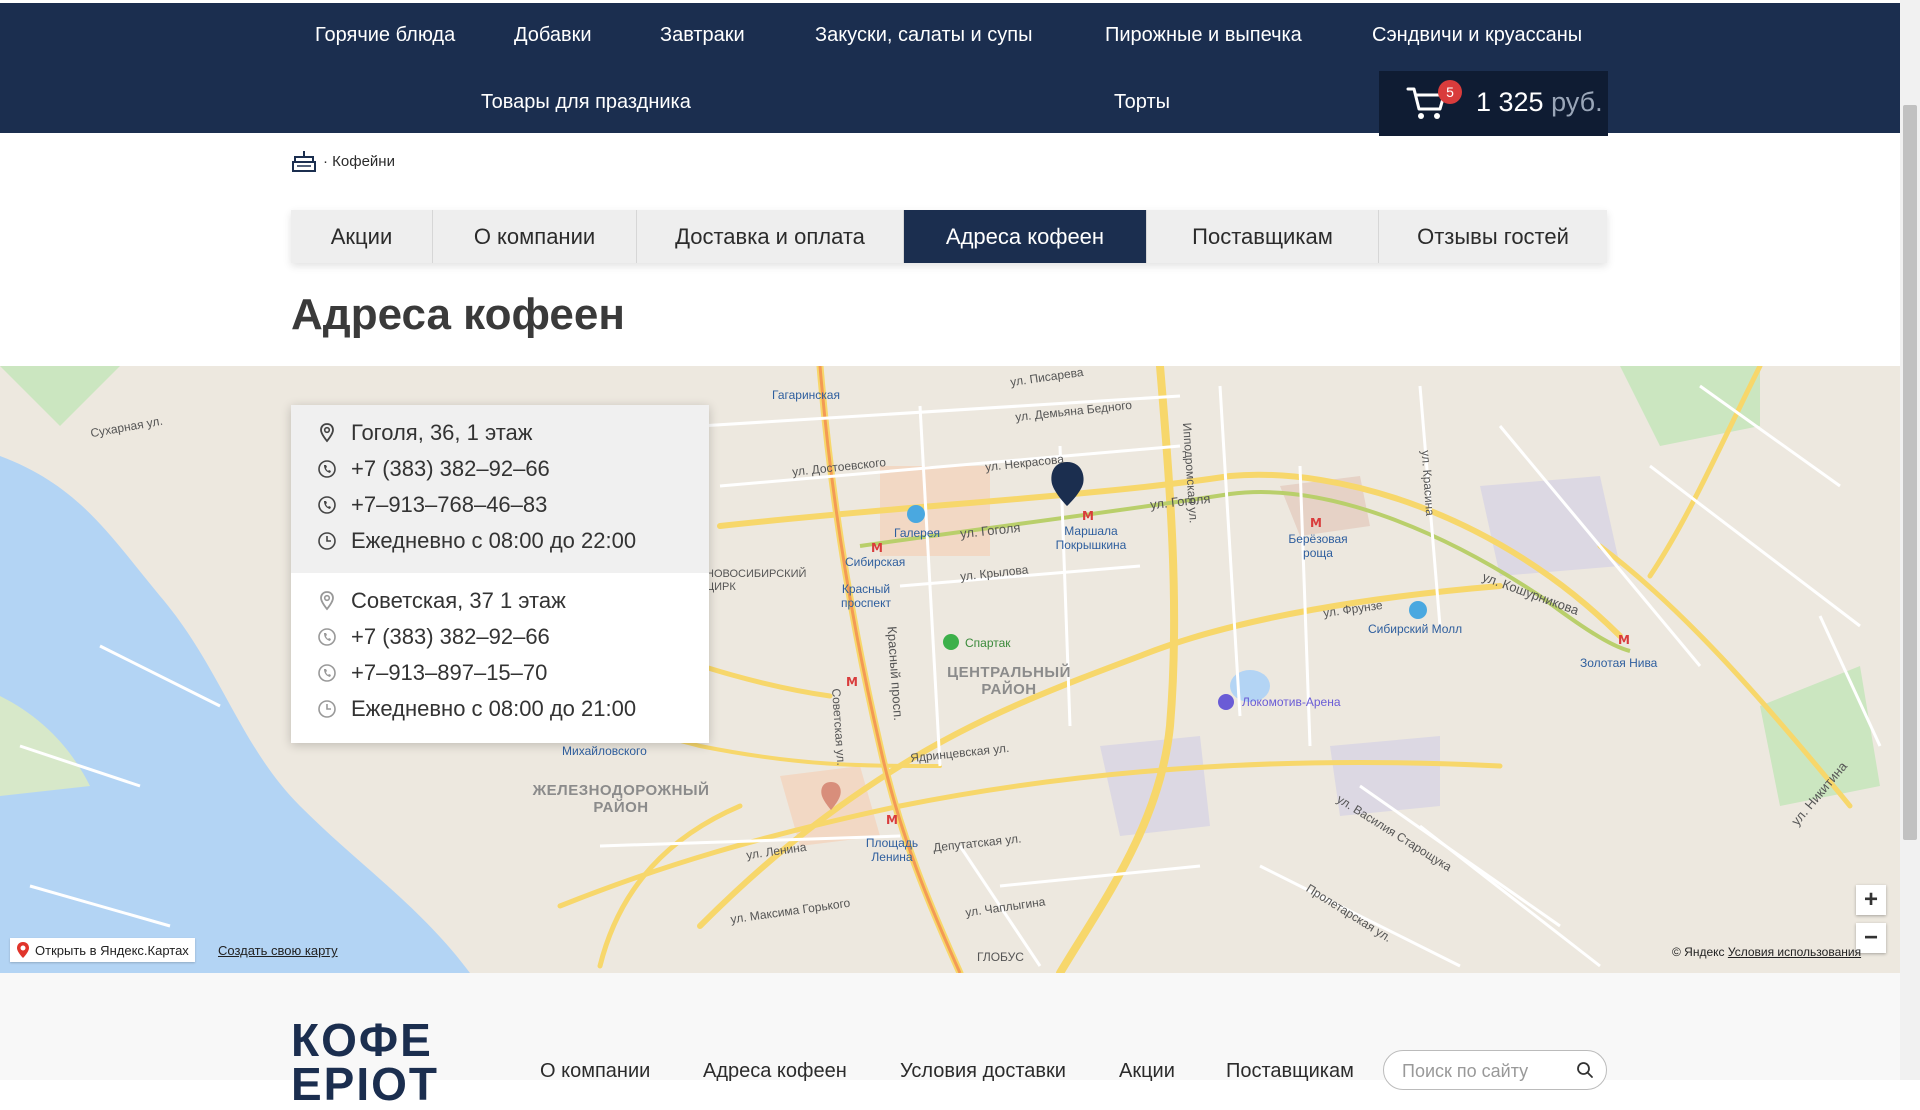  I want to click on tab-reviews: Отзывы гостей, so click(1493, 236).